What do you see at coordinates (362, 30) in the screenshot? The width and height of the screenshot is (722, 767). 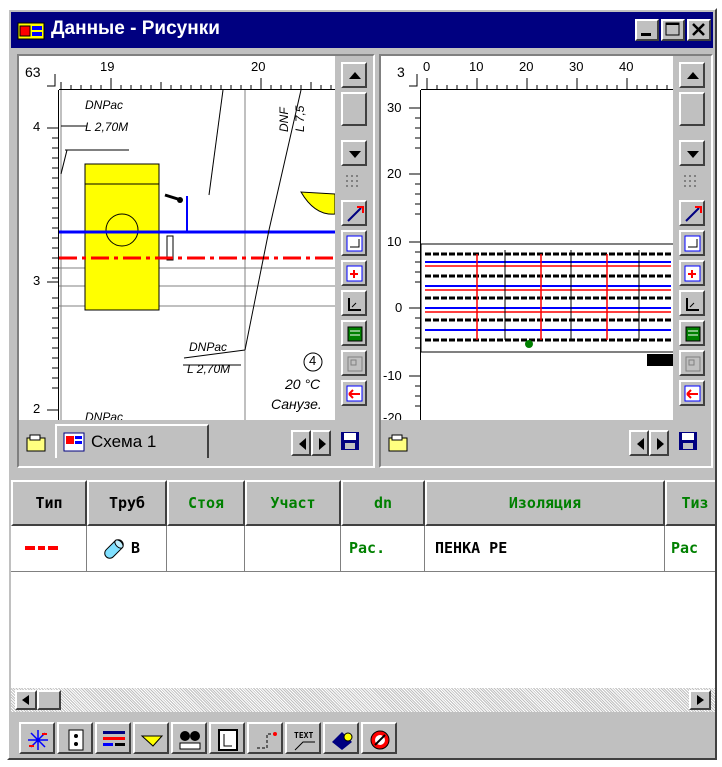 I see `title-bar: Данные - Рисунки` at bounding box center [362, 30].